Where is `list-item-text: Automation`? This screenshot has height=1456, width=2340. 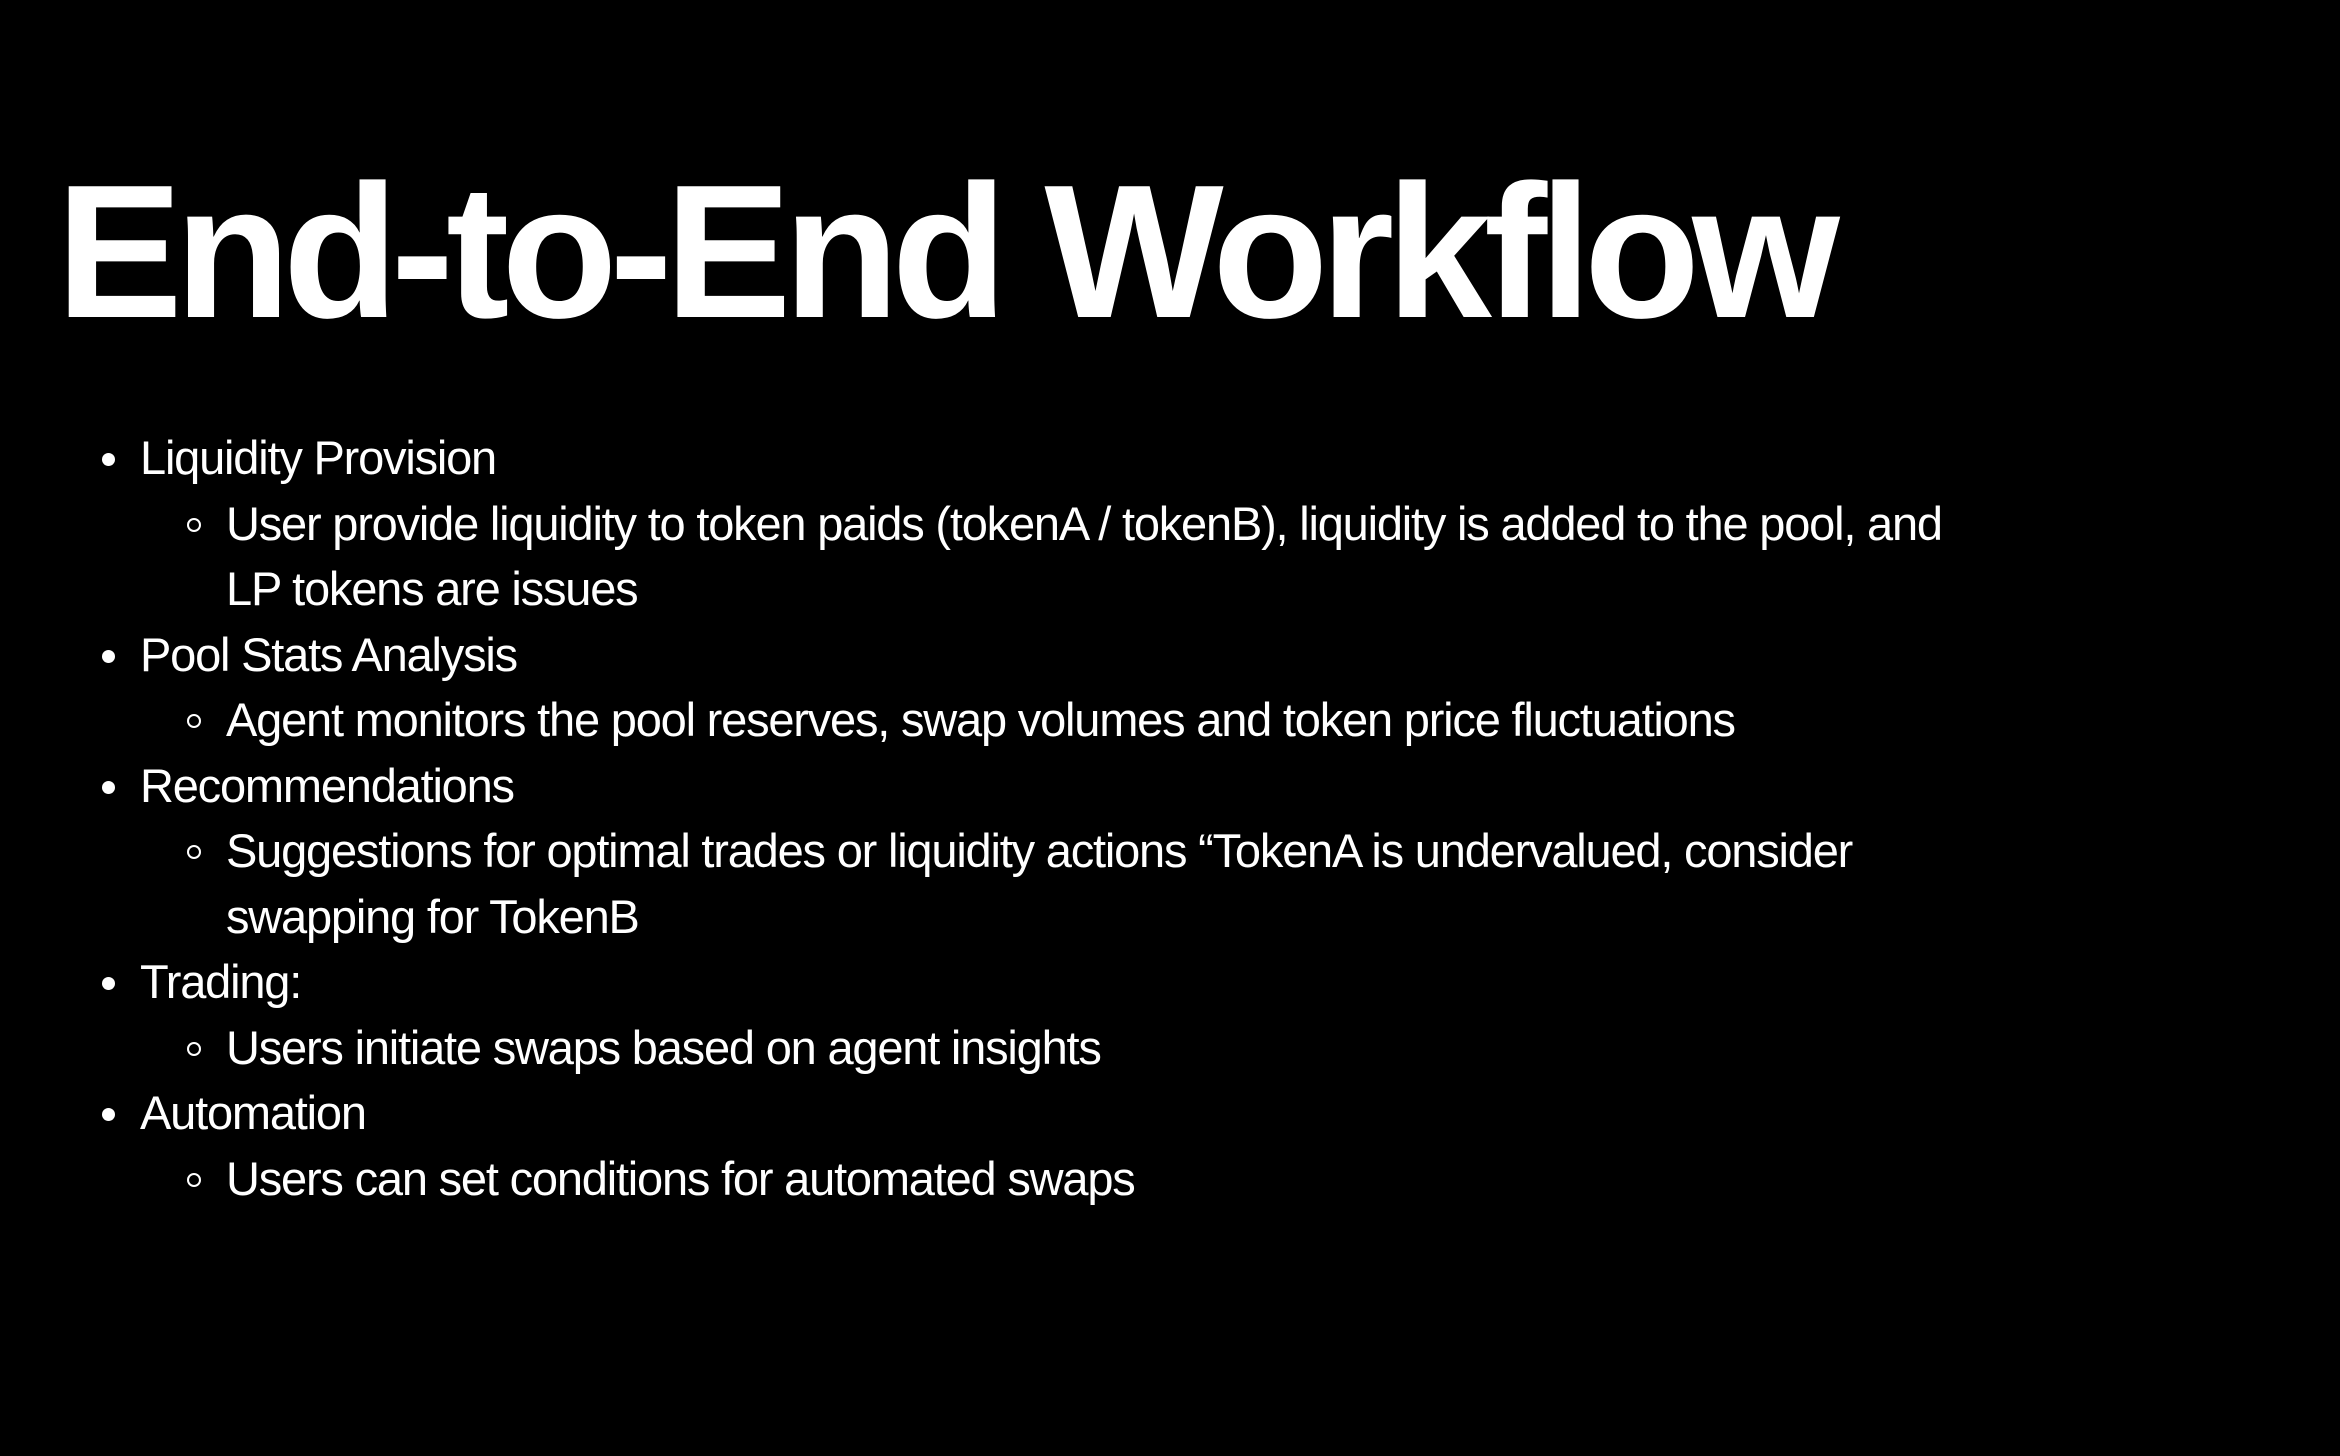
list-item-text: Automation is located at coordinates (253, 1112).